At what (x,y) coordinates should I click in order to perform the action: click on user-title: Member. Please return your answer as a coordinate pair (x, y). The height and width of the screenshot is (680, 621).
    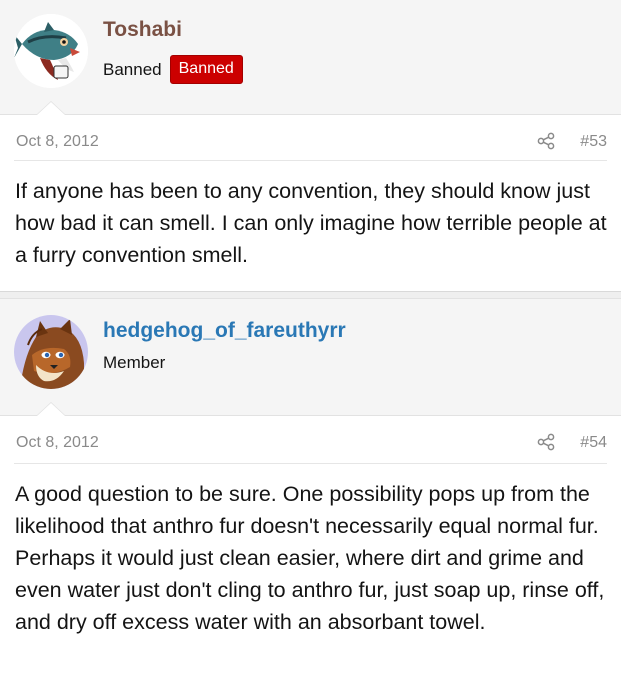
    Looking at the image, I should click on (134, 363).